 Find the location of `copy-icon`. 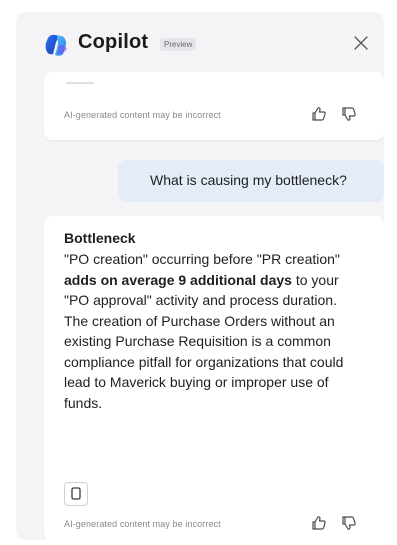

copy-icon is located at coordinates (76, 493).